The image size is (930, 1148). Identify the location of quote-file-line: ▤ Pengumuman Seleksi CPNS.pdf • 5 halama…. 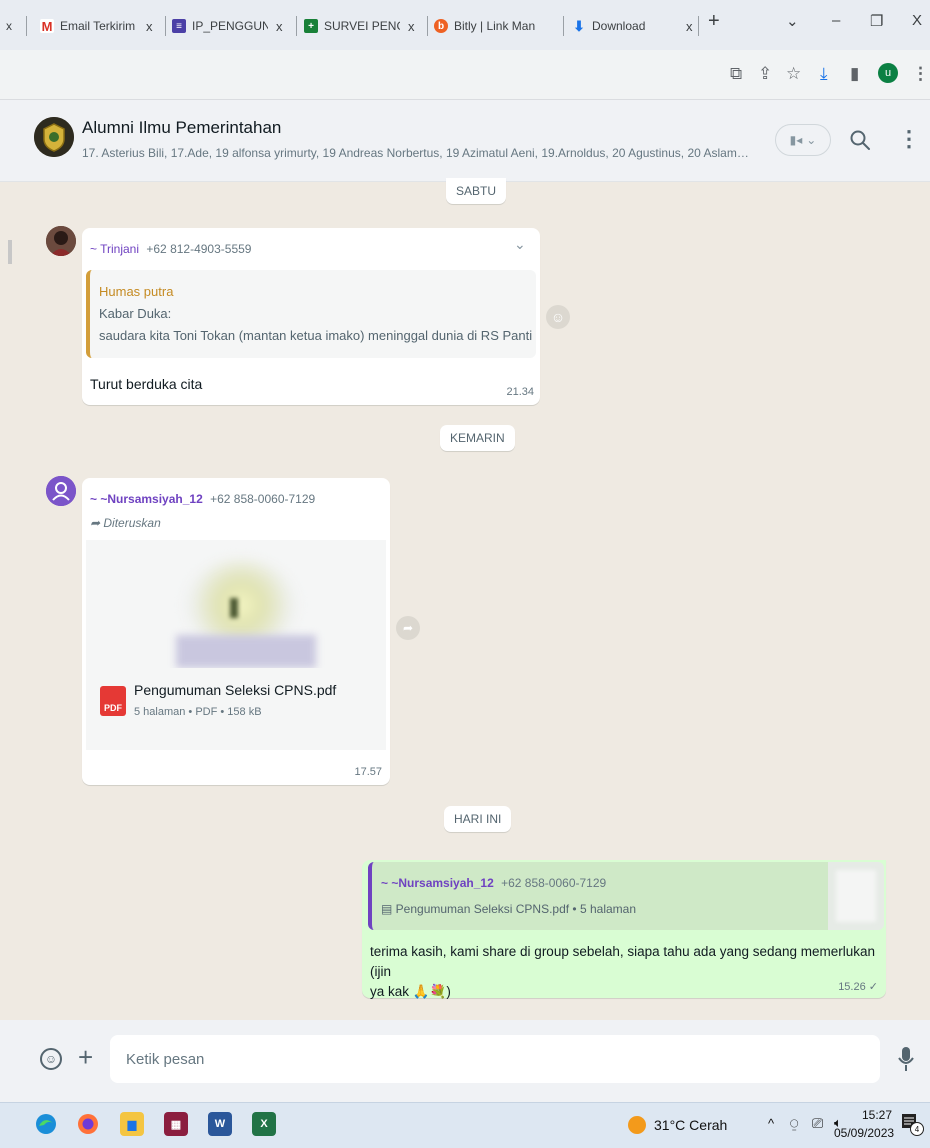
(508, 909).